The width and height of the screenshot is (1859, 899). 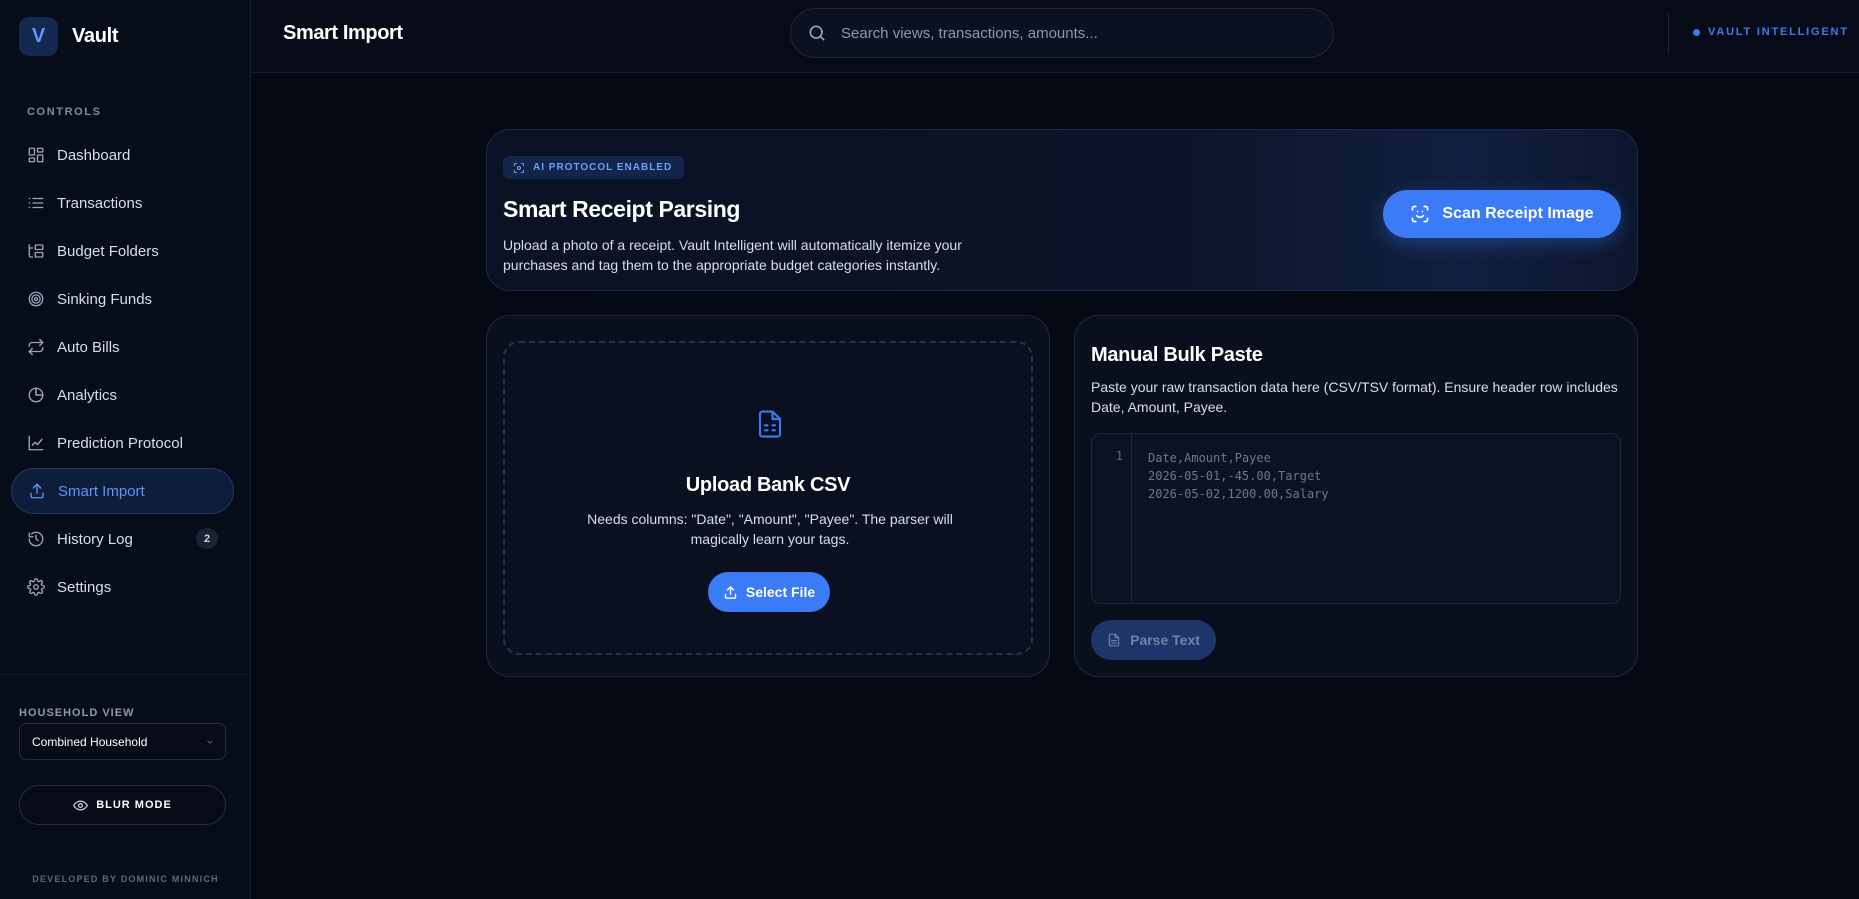 I want to click on gear-icon, so click(x=36, y=587).